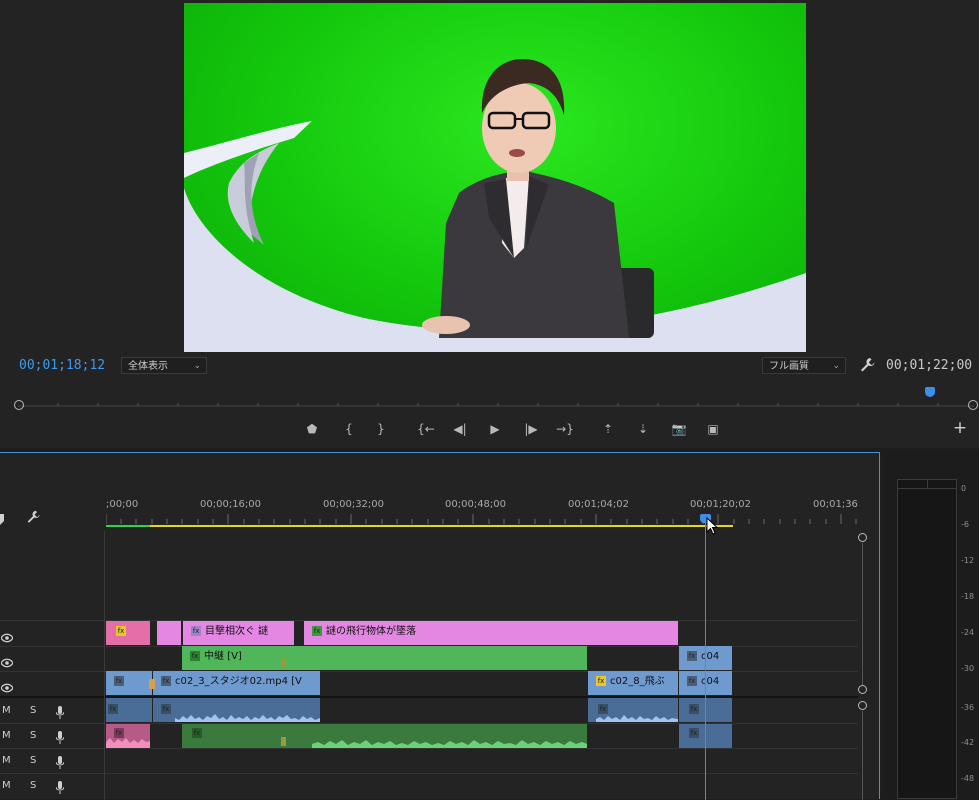  Describe the element at coordinates (62, 365) in the screenshot. I see `current-timecode: 00;01;18;12` at that location.